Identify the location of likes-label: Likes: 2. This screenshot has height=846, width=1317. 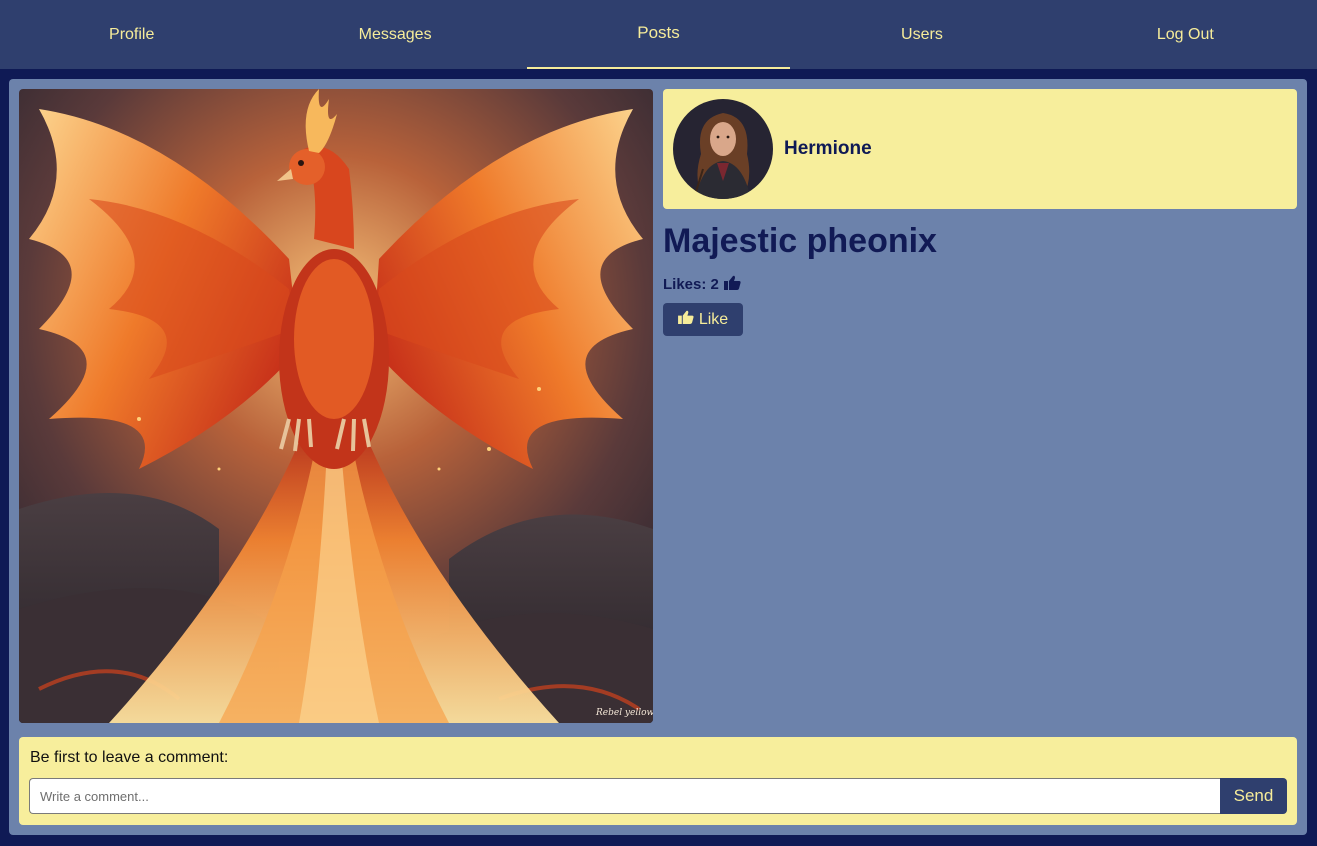
(691, 284).